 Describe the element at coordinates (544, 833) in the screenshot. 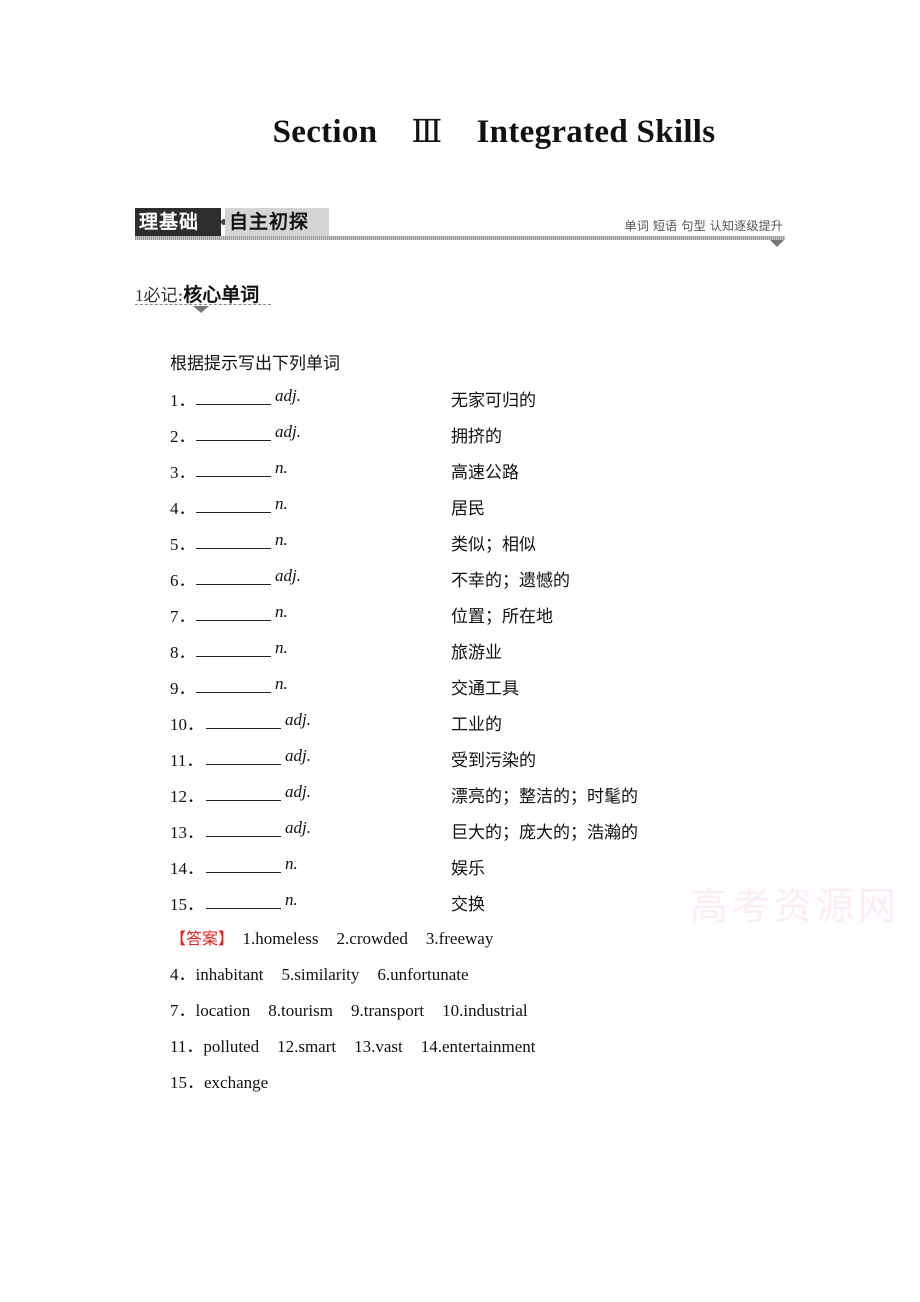

I see `chinese-meaning: 巨大的；庞大的；浩瀚的` at that location.